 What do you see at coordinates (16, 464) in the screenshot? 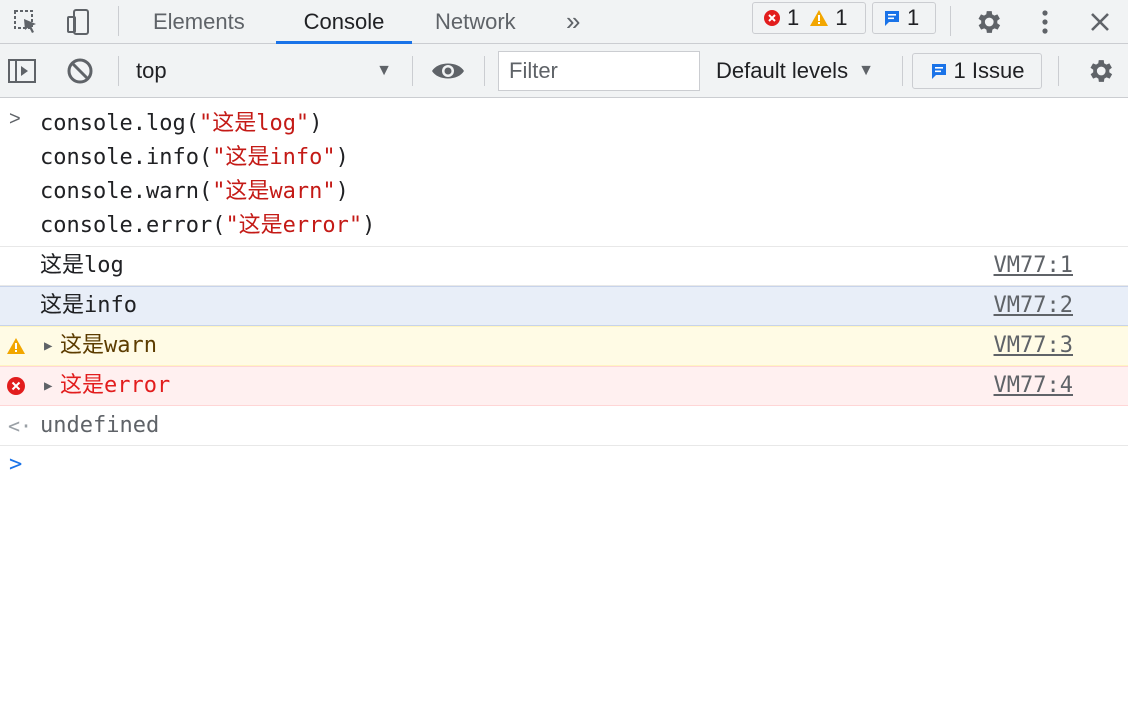
I see `prompt-chevron-icon: >` at bounding box center [16, 464].